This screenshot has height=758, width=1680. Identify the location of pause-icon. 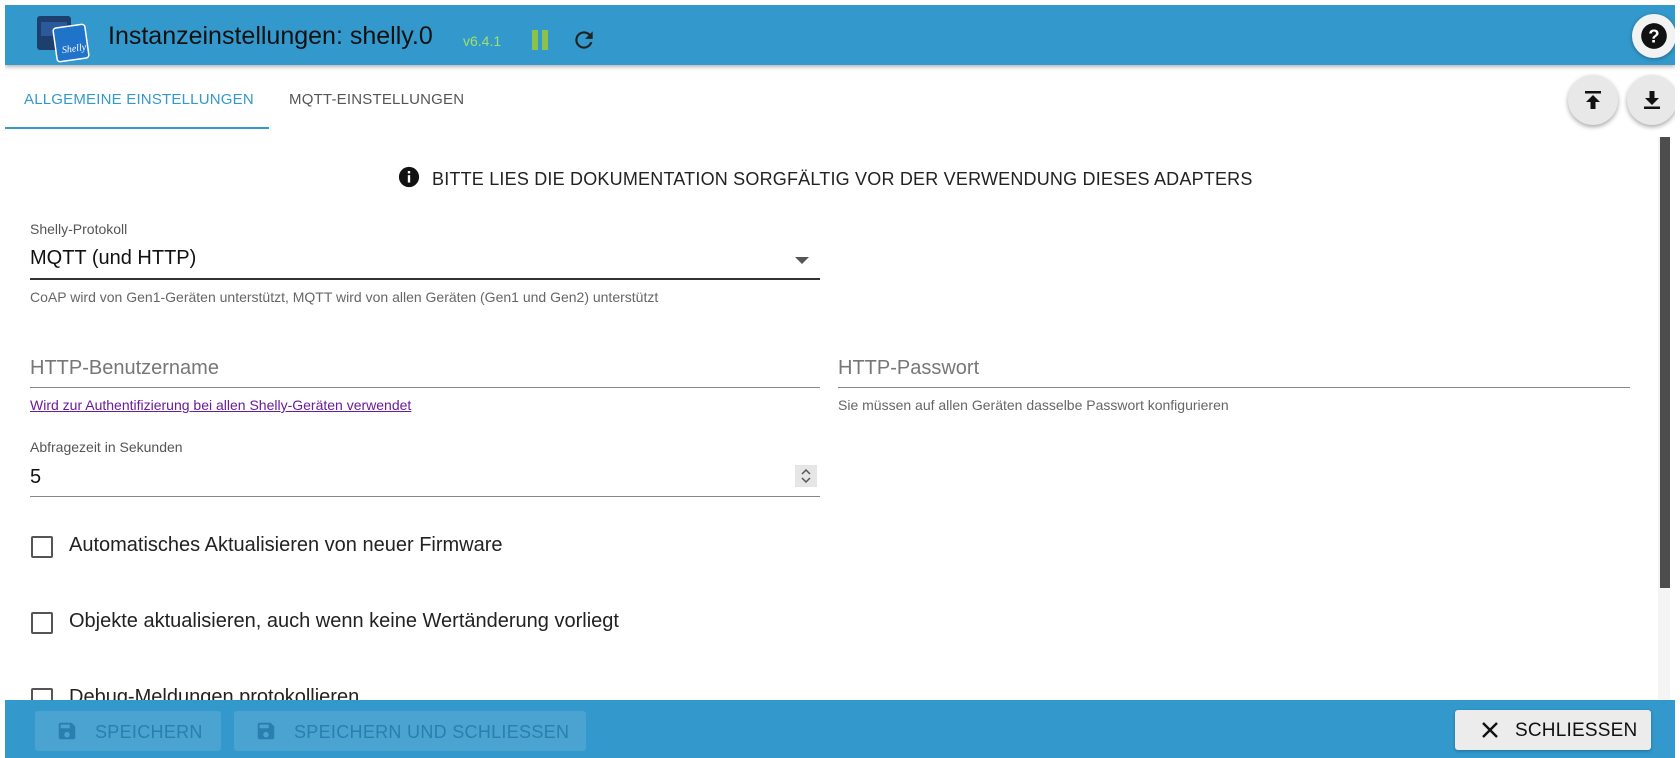
(541, 40).